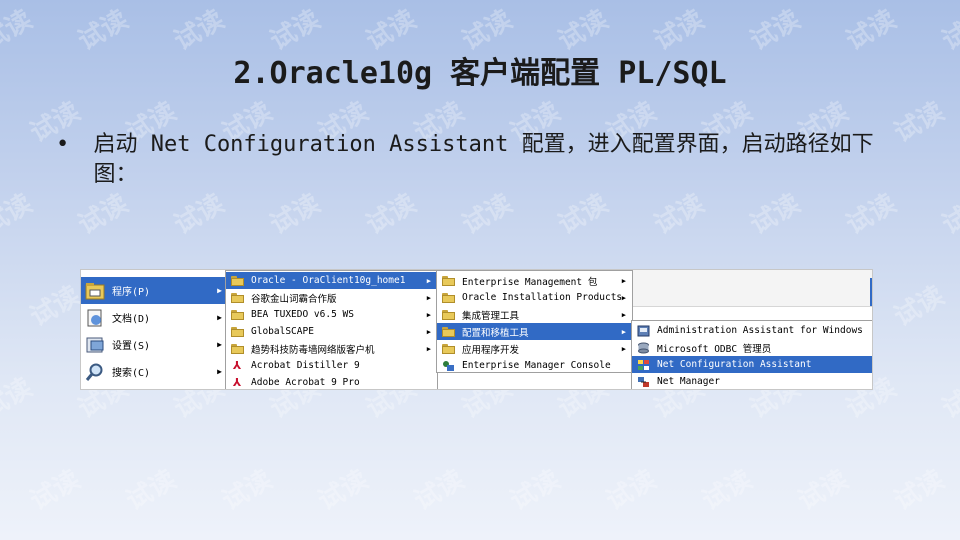 The width and height of the screenshot is (960, 540). What do you see at coordinates (643, 382) in the screenshot?
I see `net-manager-icon` at bounding box center [643, 382].